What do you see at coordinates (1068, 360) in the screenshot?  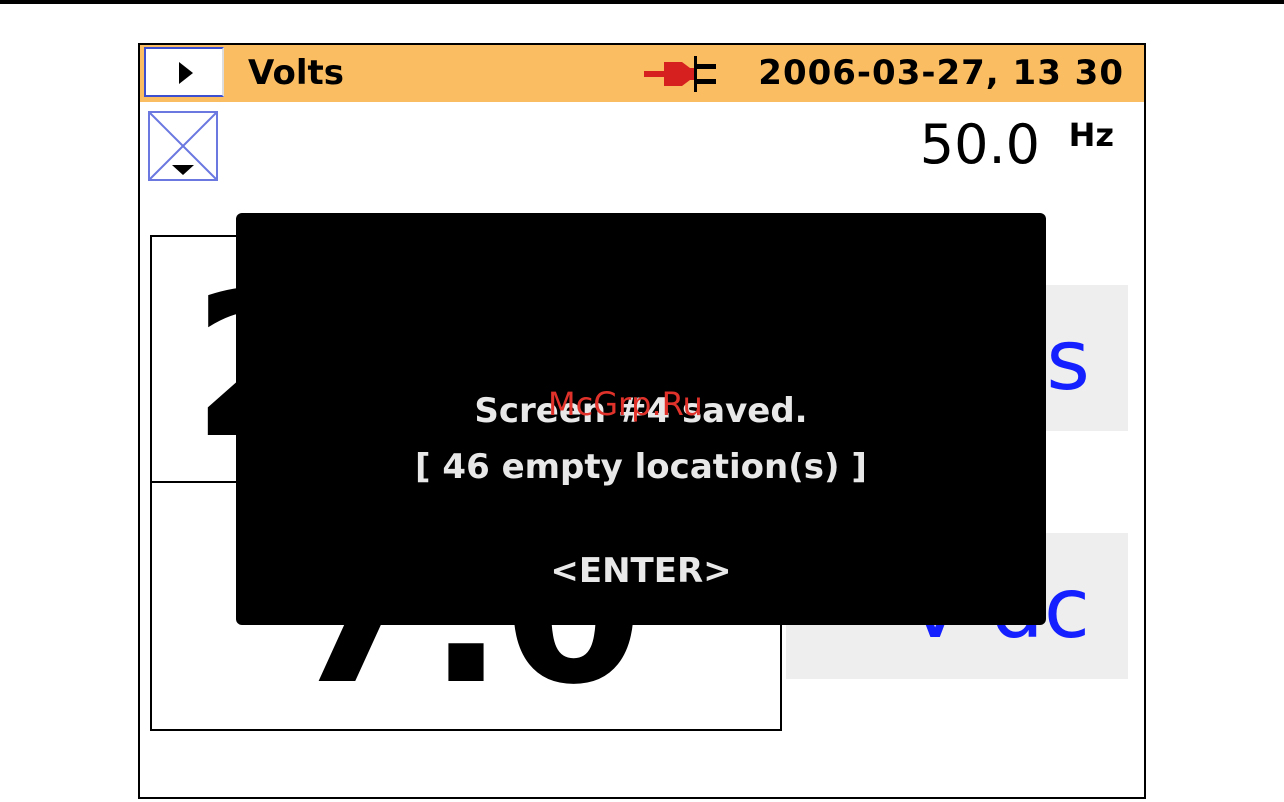 I see `primary-unit-label: s` at bounding box center [1068, 360].